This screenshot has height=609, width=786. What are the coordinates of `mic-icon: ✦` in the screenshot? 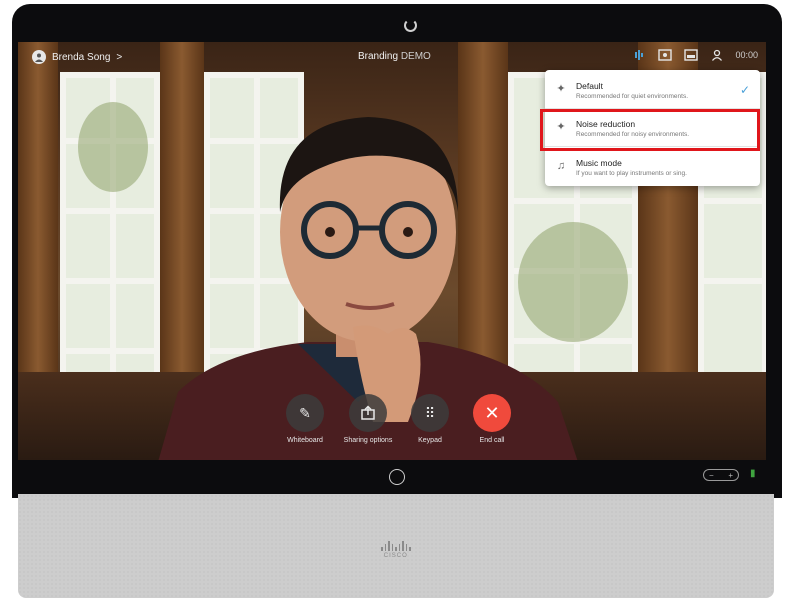 It's located at (561, 89).